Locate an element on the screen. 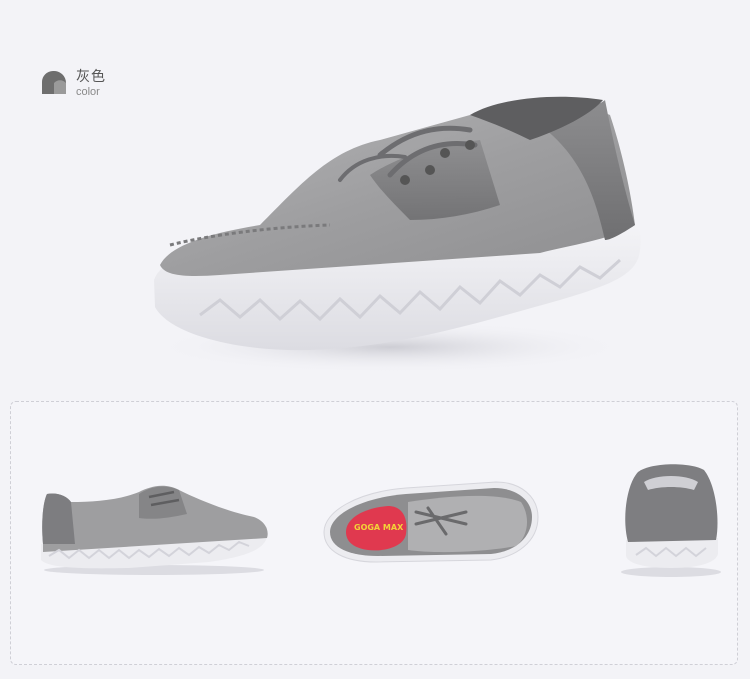  insole-logo: GOGA MAX is located at coordinates (379, 527).